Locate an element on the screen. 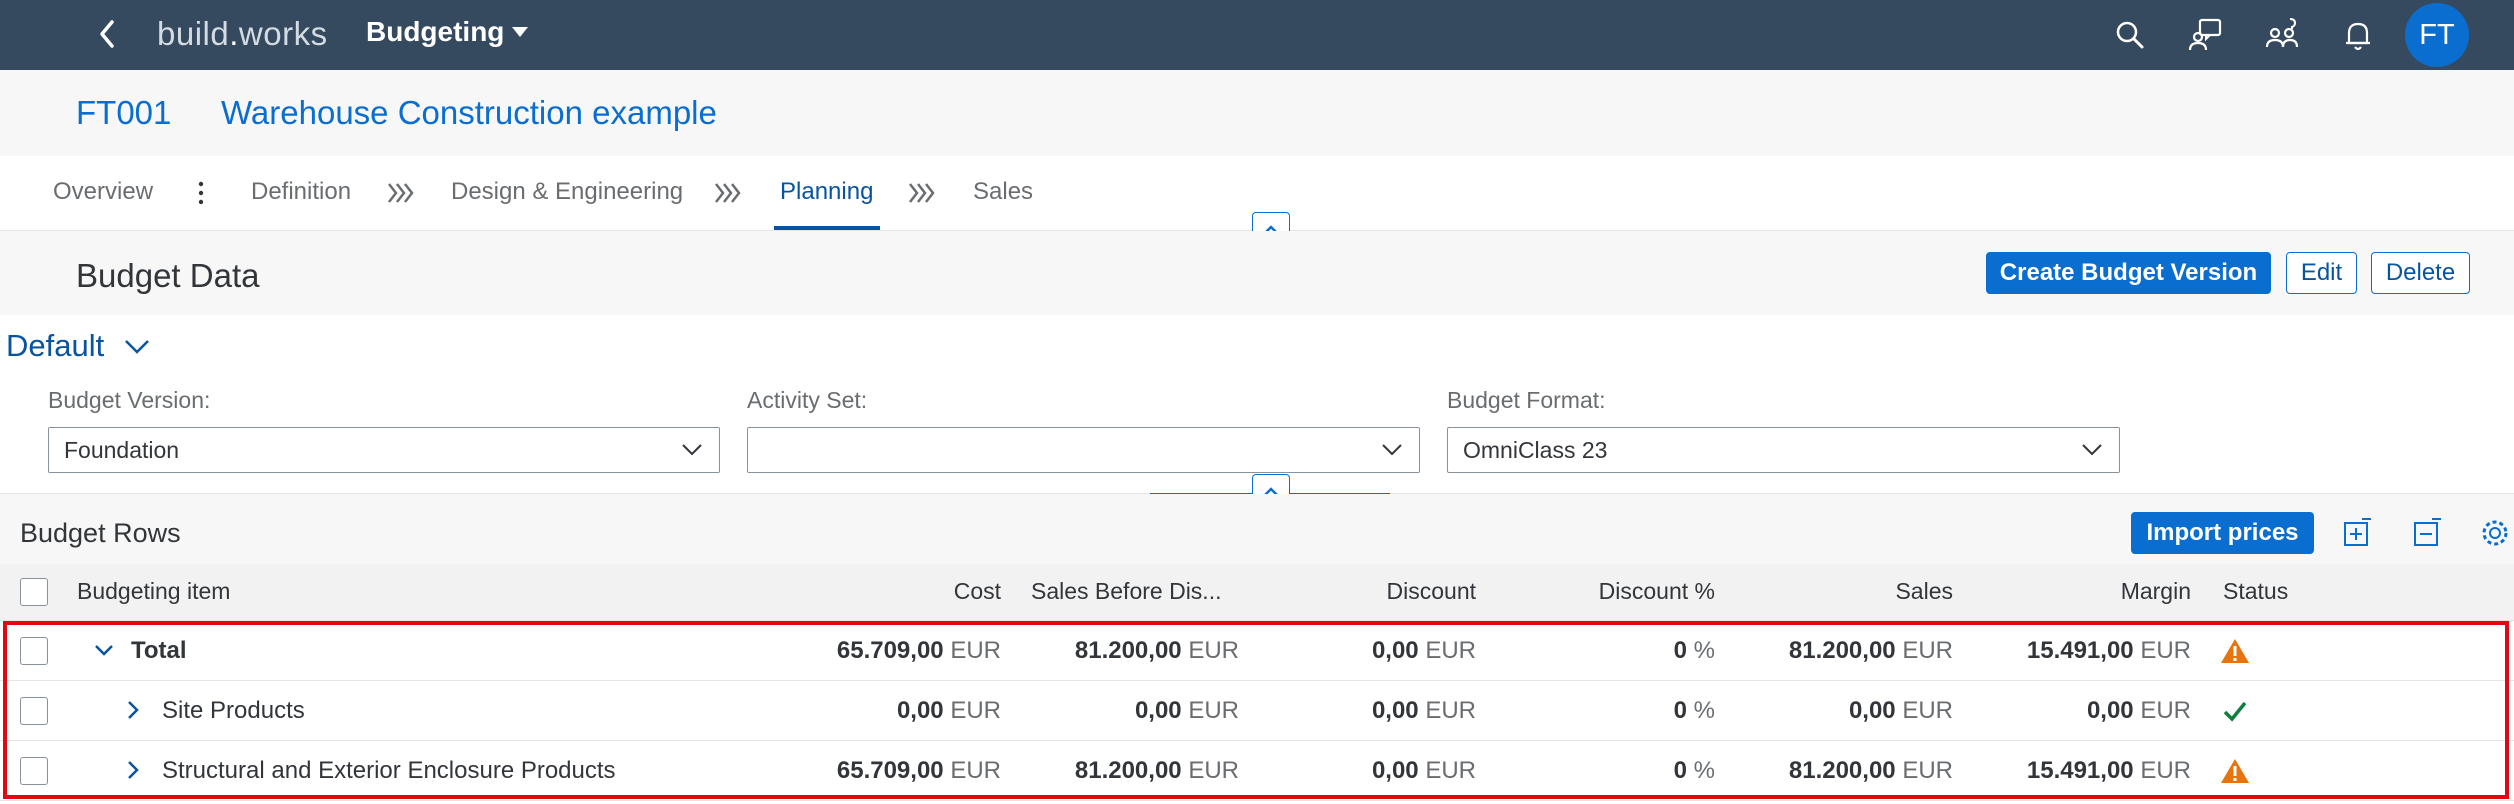 This screenshot has height=804, width=2514. budget-format-label: Budget Format: is located at coordinates (1526, 400).